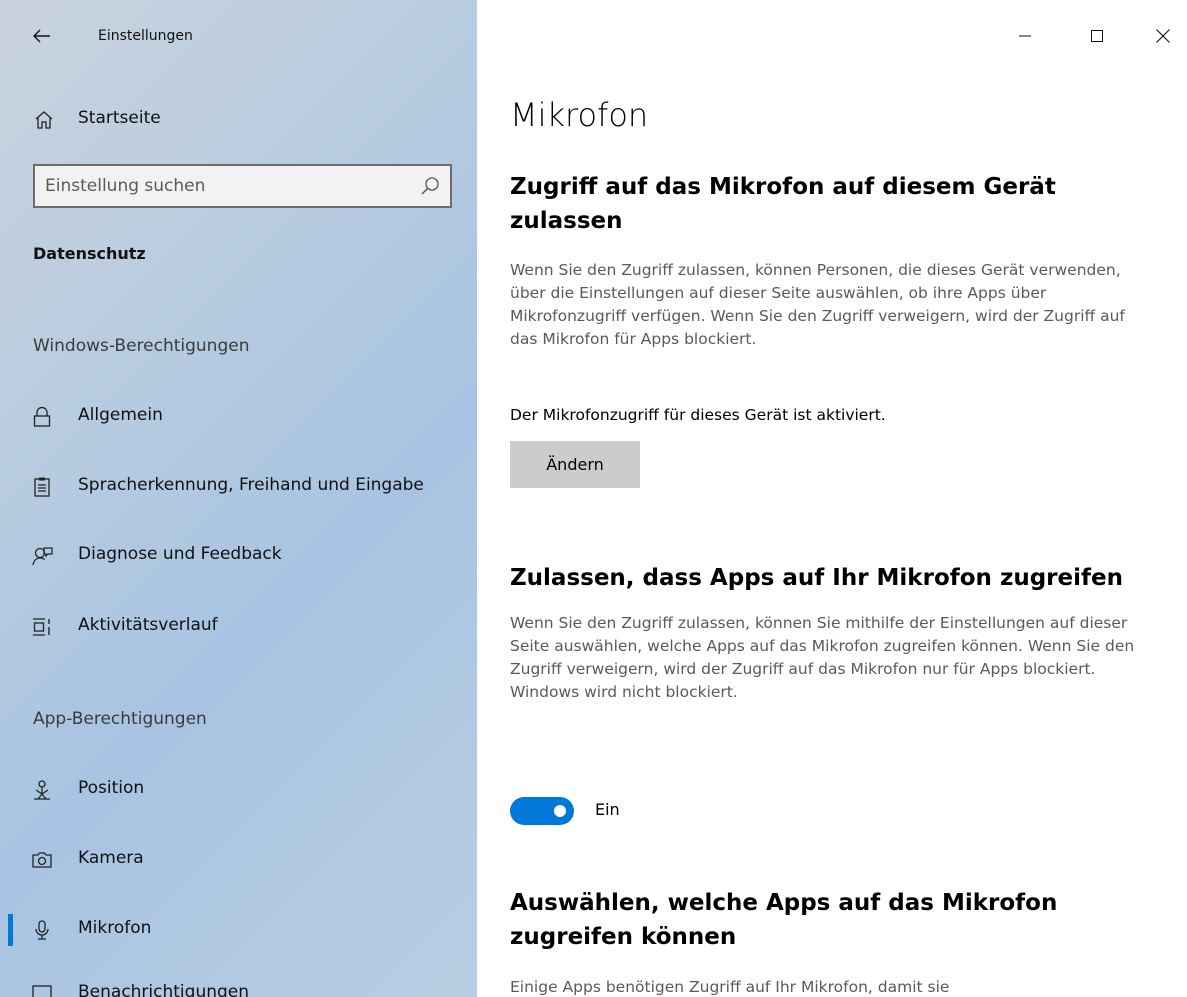 This screenshot has width=1187, height=997. I want to click on minimize-icon, so click(1025, 36).